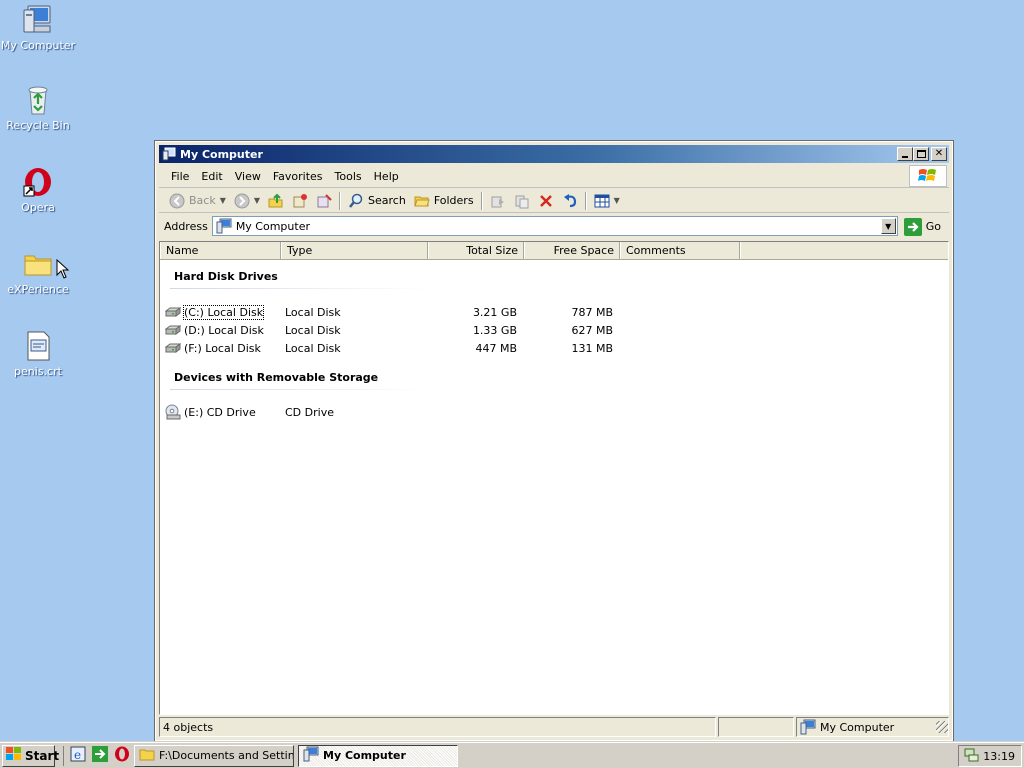 Image resolution: width=1024 pixels, height=768 pixels. Describe the element at coordinates (387, 200) in the screenshot. I see `search-label: Search` at that location.